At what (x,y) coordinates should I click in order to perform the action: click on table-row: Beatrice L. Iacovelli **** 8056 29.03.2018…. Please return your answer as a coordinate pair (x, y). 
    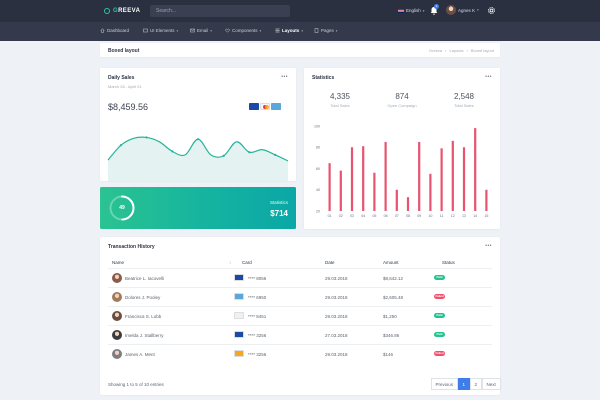
    Looking at the image, I should click on (300, 277).